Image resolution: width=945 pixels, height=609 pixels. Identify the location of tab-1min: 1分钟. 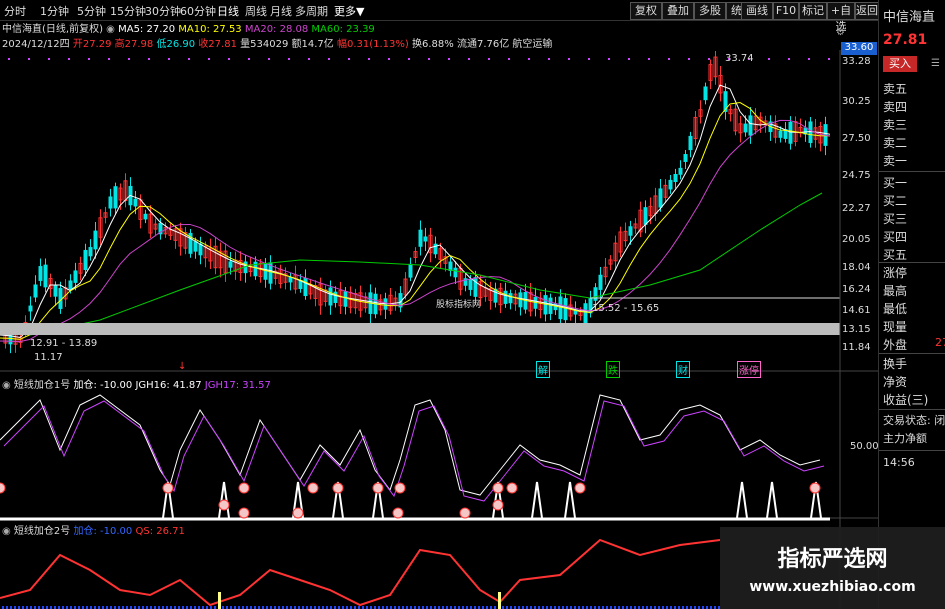
(54, 11).